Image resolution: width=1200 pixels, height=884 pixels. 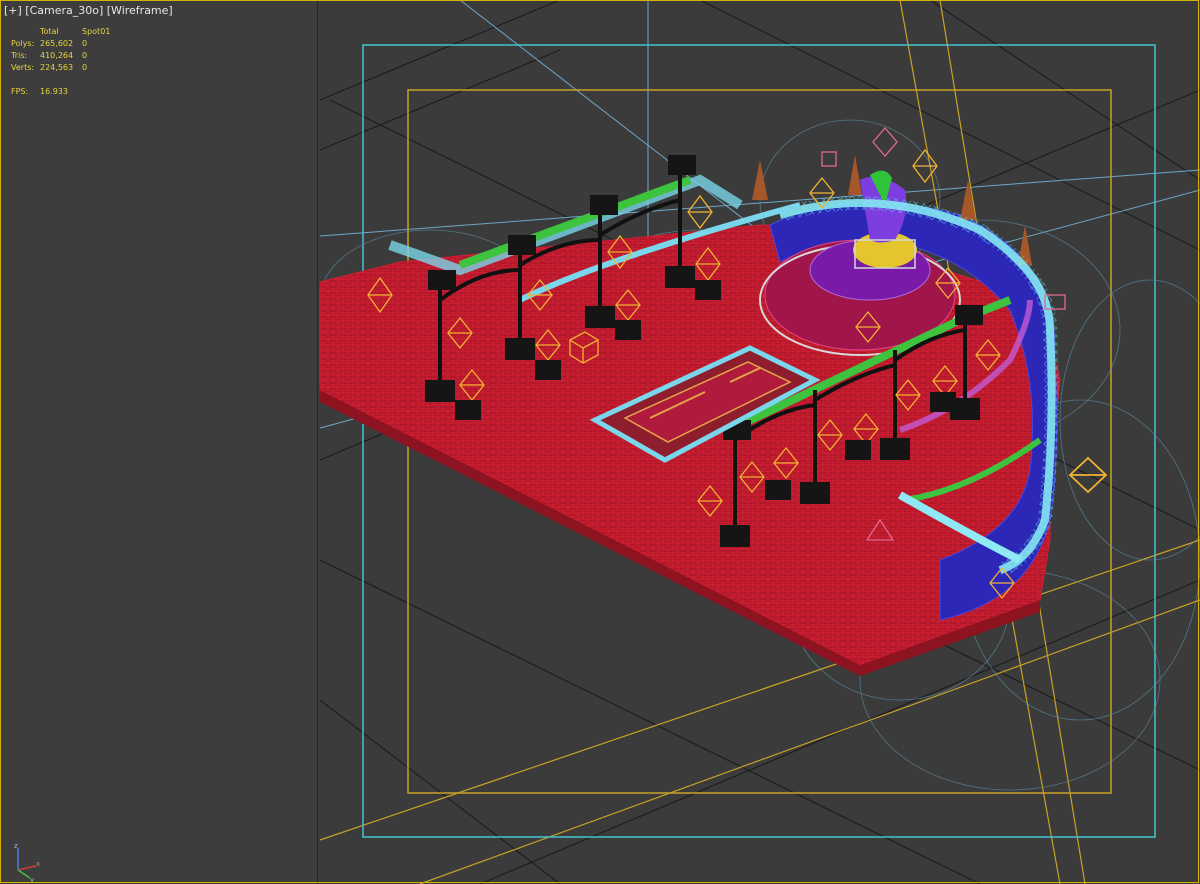 I want to click on viewport-label: [+] [Camera_30o] [Wireframe], so click(x=88, y=10).